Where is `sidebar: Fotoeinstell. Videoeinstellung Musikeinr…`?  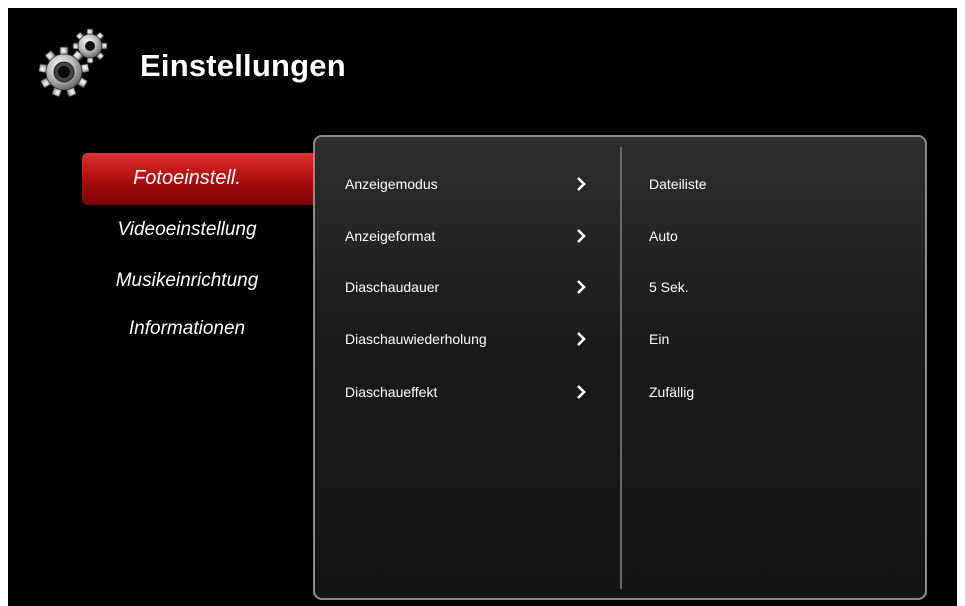 sidebar: Fotoeinstell. Videoeinstellung Musikeinr… is located at coordinates (173, 278).